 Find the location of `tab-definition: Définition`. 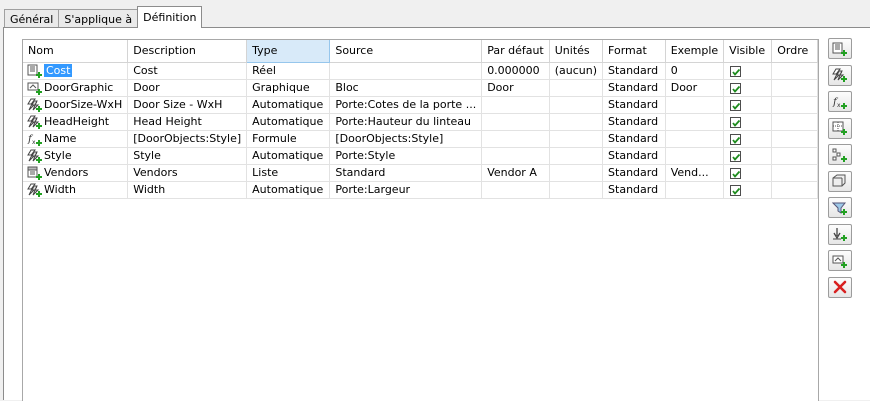

tab-definition: Définition is located at coordinates (170, 17).